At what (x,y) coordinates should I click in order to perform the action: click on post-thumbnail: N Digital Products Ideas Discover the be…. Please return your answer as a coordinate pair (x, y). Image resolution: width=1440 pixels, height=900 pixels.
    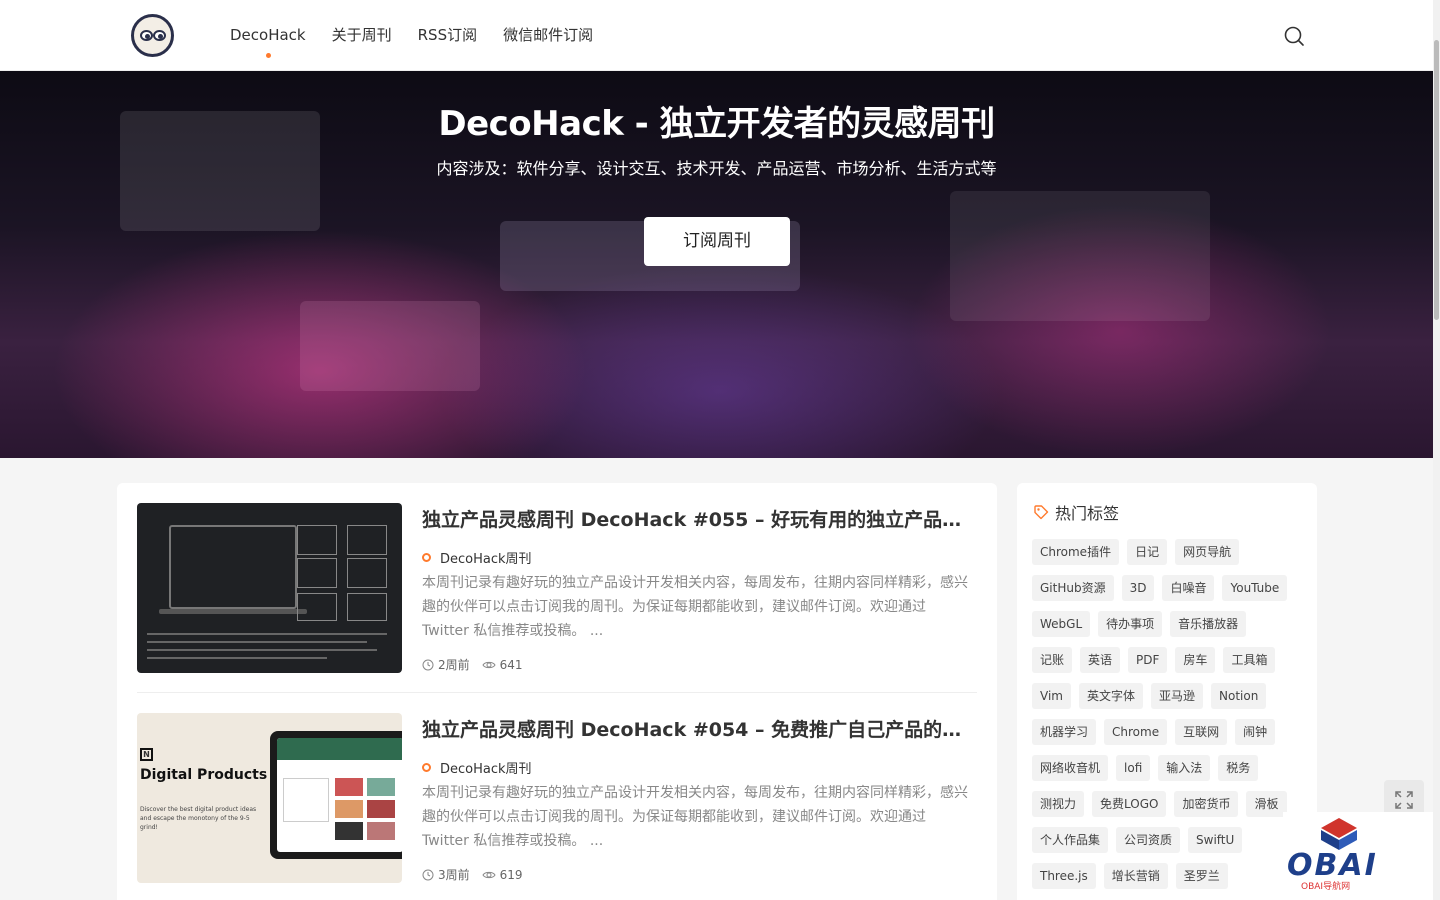
    Looking at the image, I should click on (269, 798).